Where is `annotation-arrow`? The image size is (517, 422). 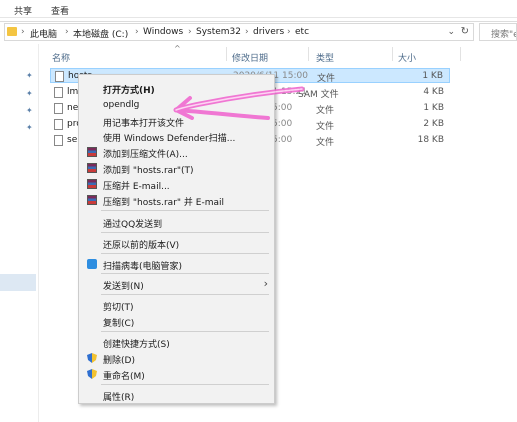
annotation-arrow is located at coordinates (239, 103).